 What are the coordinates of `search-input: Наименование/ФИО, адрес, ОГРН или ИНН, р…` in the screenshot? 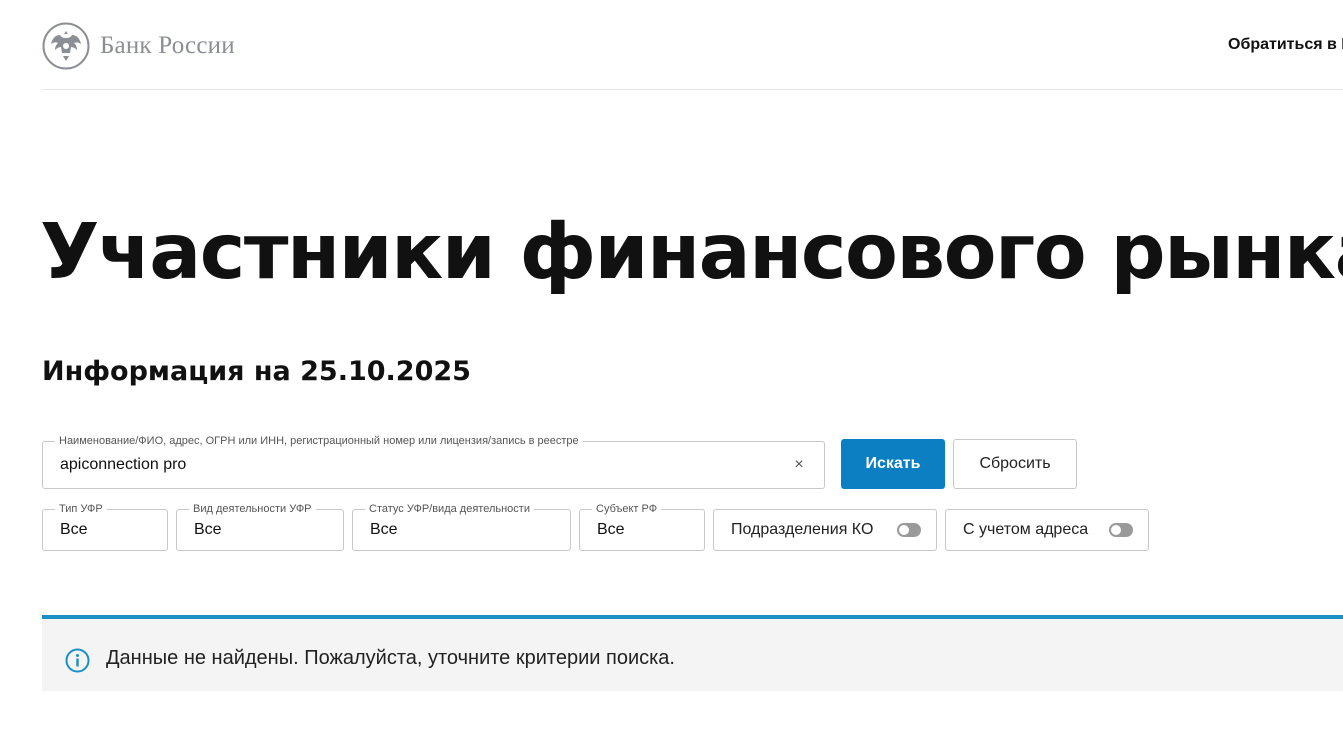 It's located at (433, 461).